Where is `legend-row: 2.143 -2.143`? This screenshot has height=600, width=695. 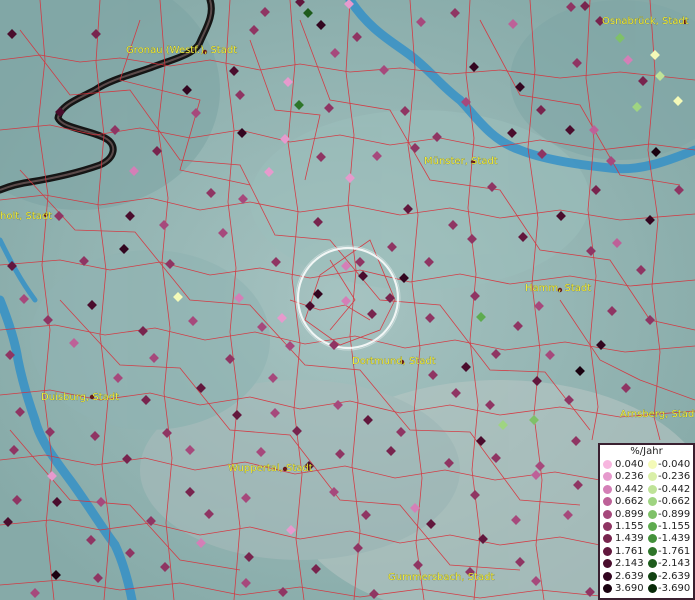 legend-row: 2.143 -2.143 is located at coordinates (646, 564).